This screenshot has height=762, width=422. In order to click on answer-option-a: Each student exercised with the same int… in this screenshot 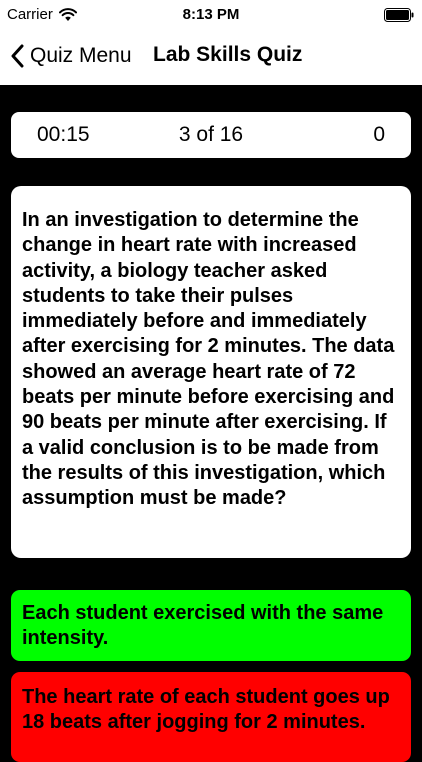, I will do `click(211, 625)`.